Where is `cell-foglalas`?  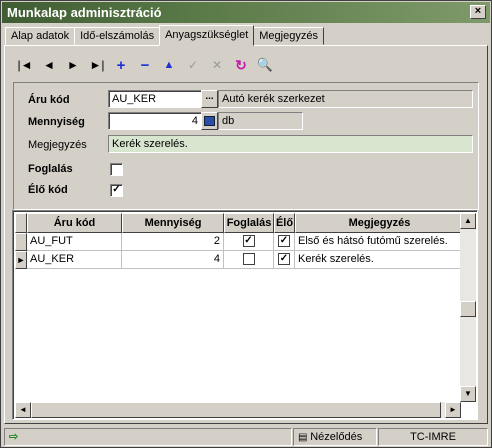 cell-foglalas is located at coordinates (249, 260).